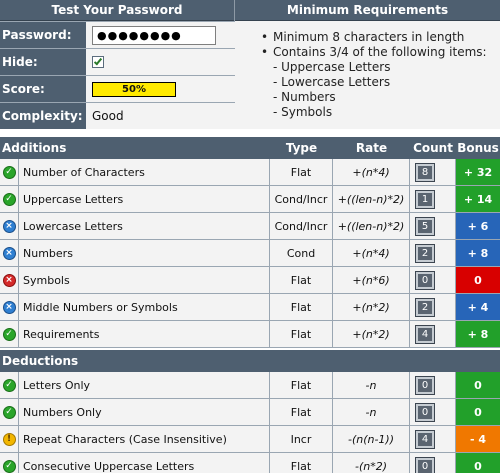 This screenshot has height=473, width=500. Describe the element at coordinates (371, 148) in the screenshot. I see `rate-header: Rate` at that location.